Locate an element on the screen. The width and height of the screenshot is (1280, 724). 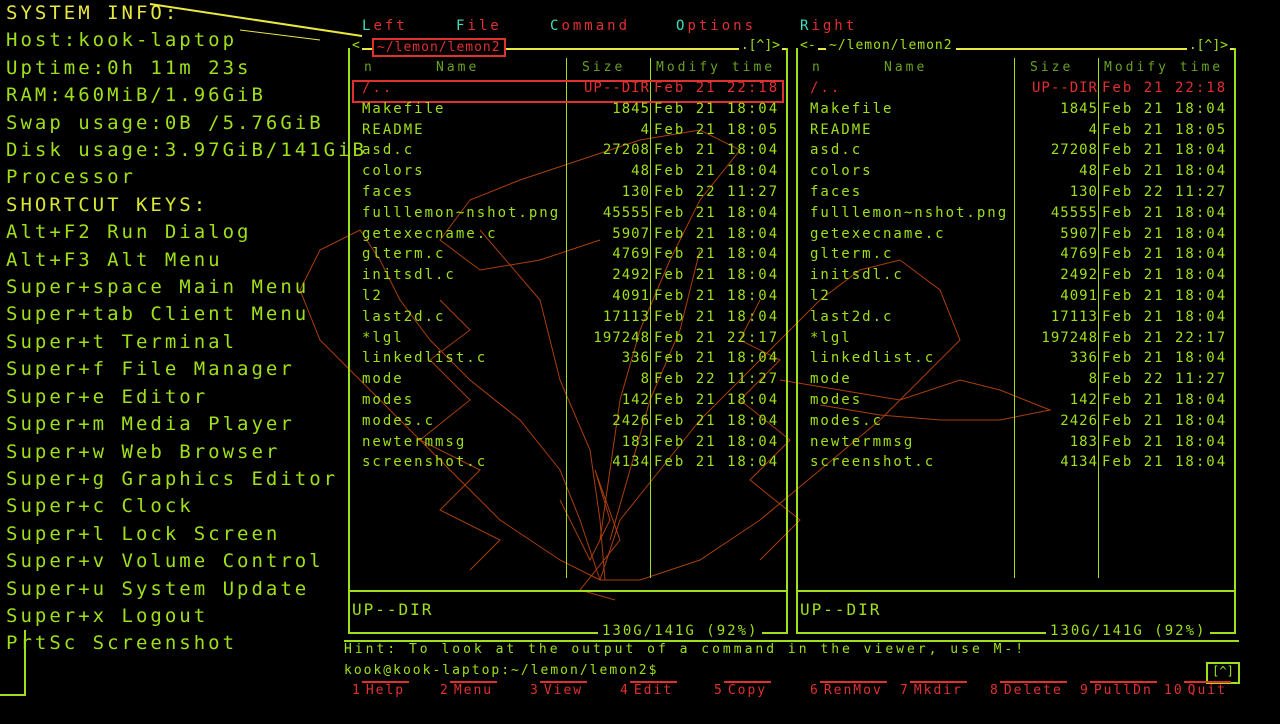
menu-file: File is located at coordinates (479, 26).